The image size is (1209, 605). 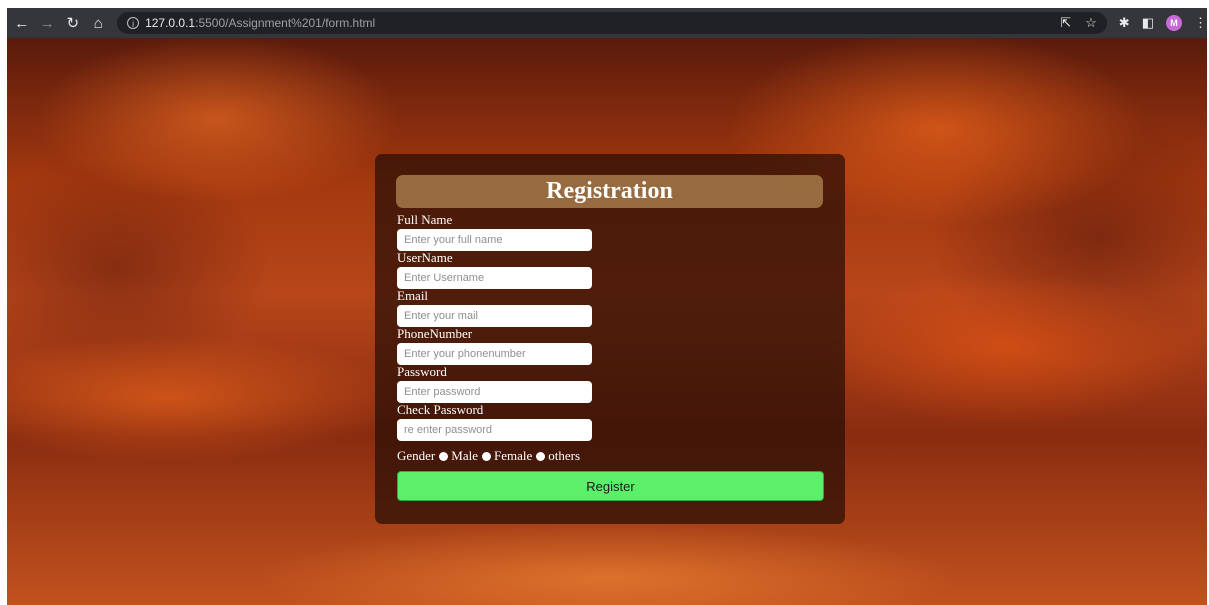 What do you see at coordinates (610, 486) in the screenshot?
I see `register-button: Register` at bounding box center [610, 486].